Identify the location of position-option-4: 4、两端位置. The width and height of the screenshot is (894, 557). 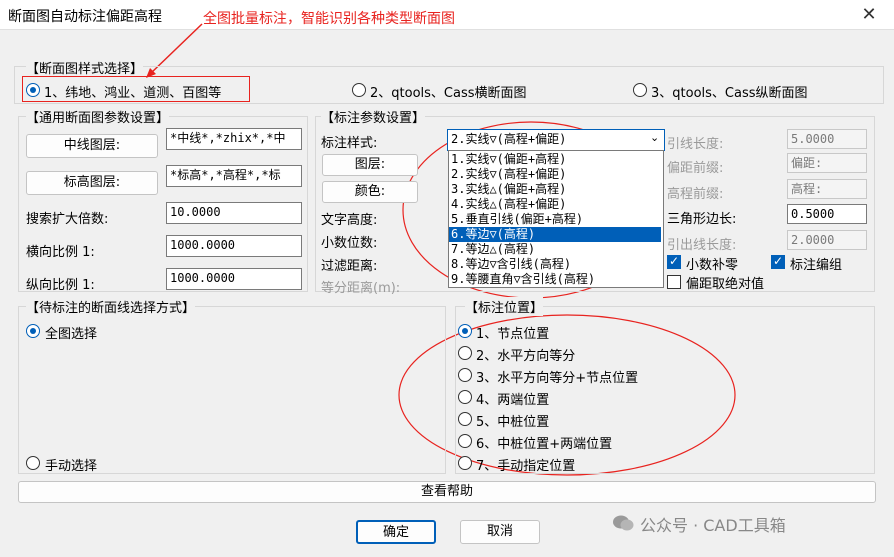
(513, 400).